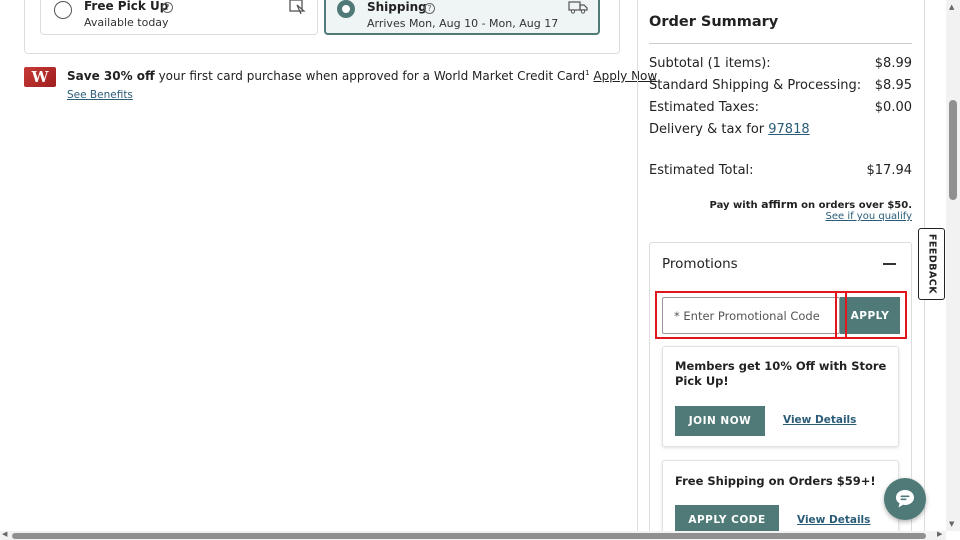  I want to click on divider, so click(780, 43).